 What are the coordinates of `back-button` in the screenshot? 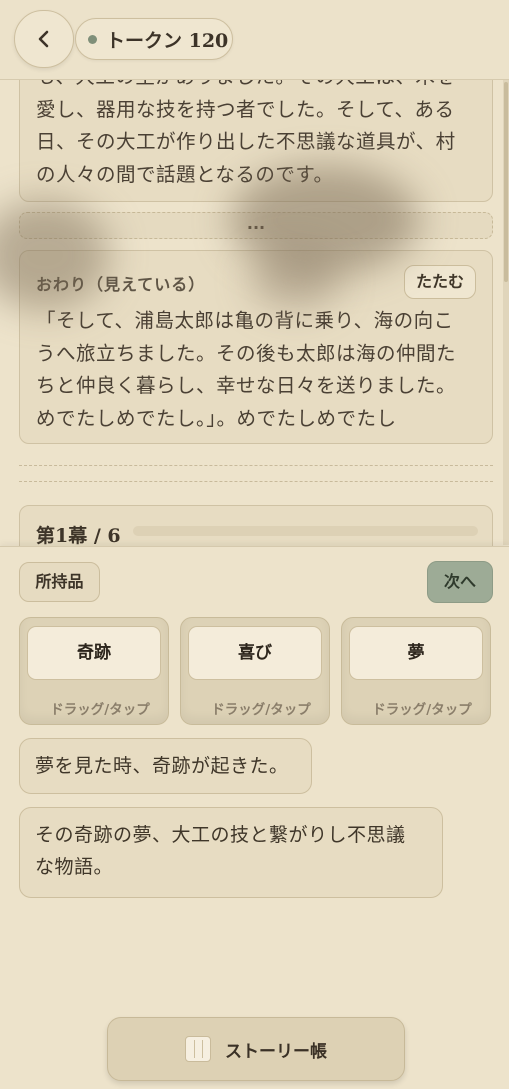 It's located at (44, 39).